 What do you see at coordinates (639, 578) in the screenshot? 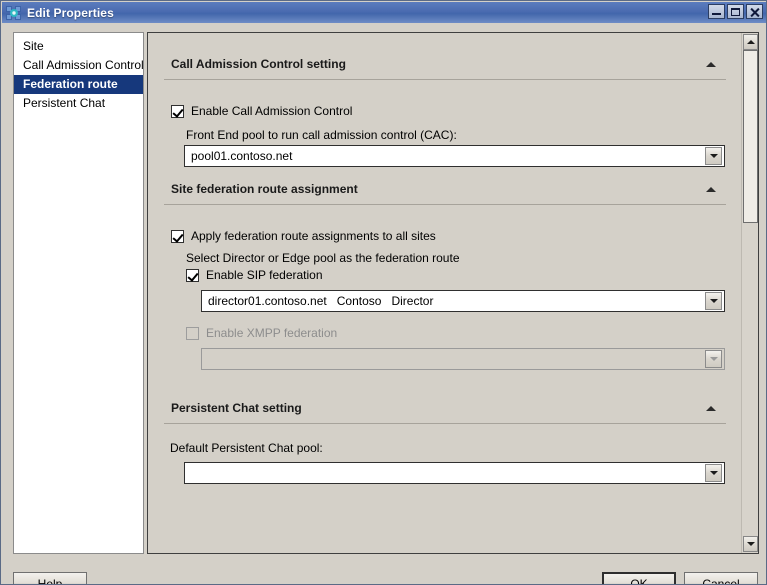
I see `ok-button: OK` at bounding box center [639, 578].